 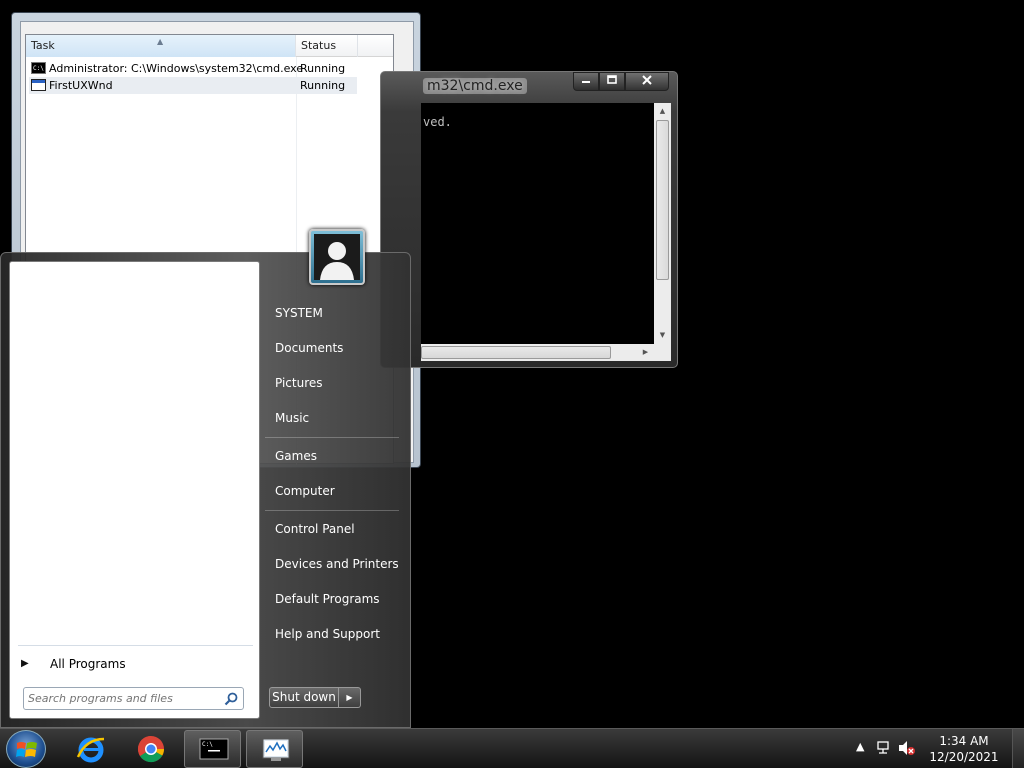 I want to click on start-item-devices-printers: Devices and Printers, so click(x=333, y=564).